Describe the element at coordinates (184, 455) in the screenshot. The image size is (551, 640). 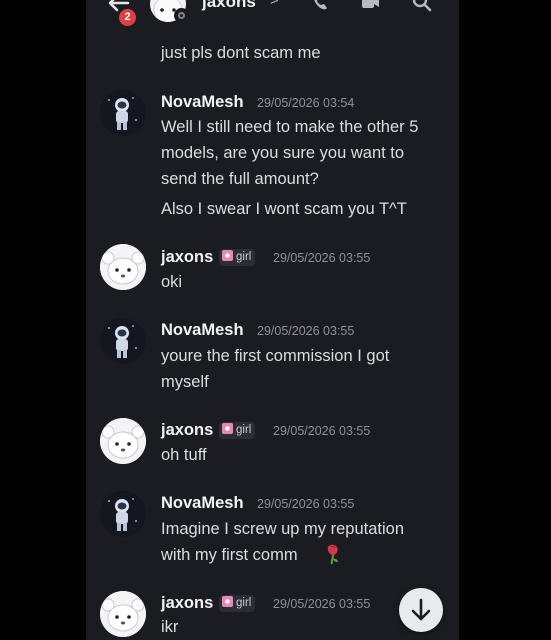
I see `message-text: oh tuff` at that location.